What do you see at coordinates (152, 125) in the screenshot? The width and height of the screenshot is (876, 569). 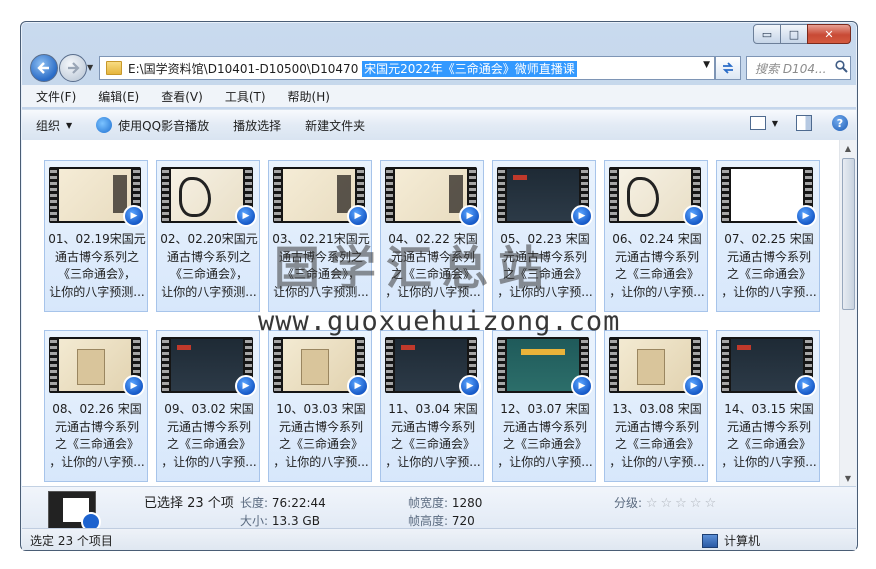 I see `qq-play-button: 使用QQ影音播放` at bounding box center [152, 125].